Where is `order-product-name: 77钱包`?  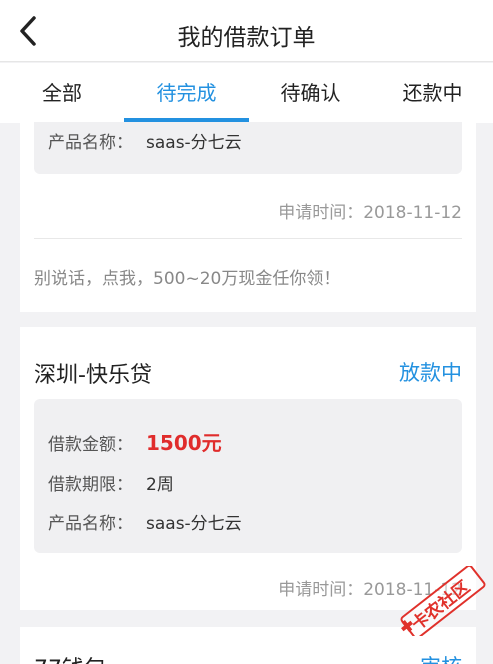
order-product-name: 77钱包 is located at coordinates (70, 657).